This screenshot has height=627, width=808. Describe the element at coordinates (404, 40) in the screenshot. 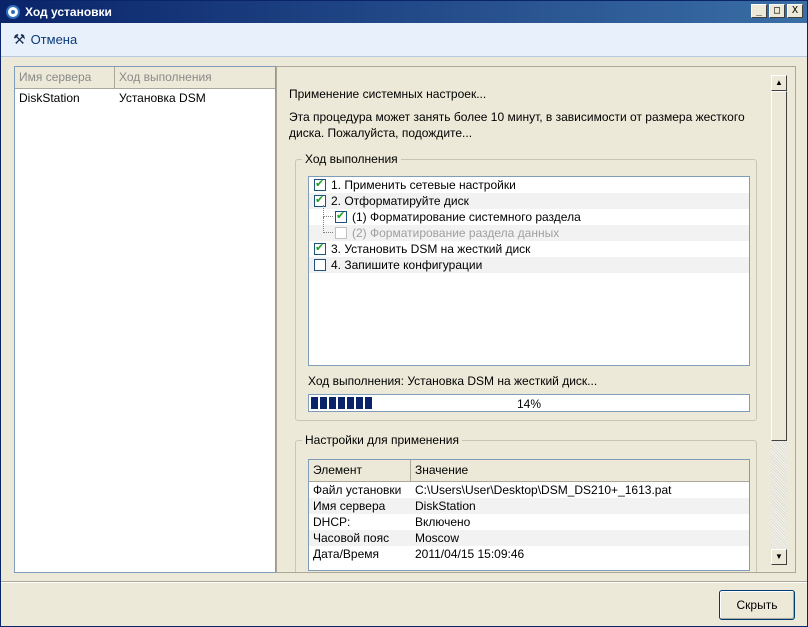

I see `toolbar: ⚒ Отмена` at that location.